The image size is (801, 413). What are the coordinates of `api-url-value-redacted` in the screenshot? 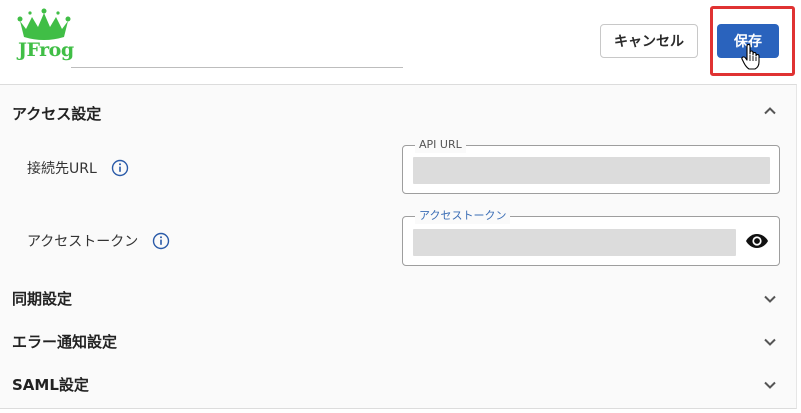 It's located at (591, 170).